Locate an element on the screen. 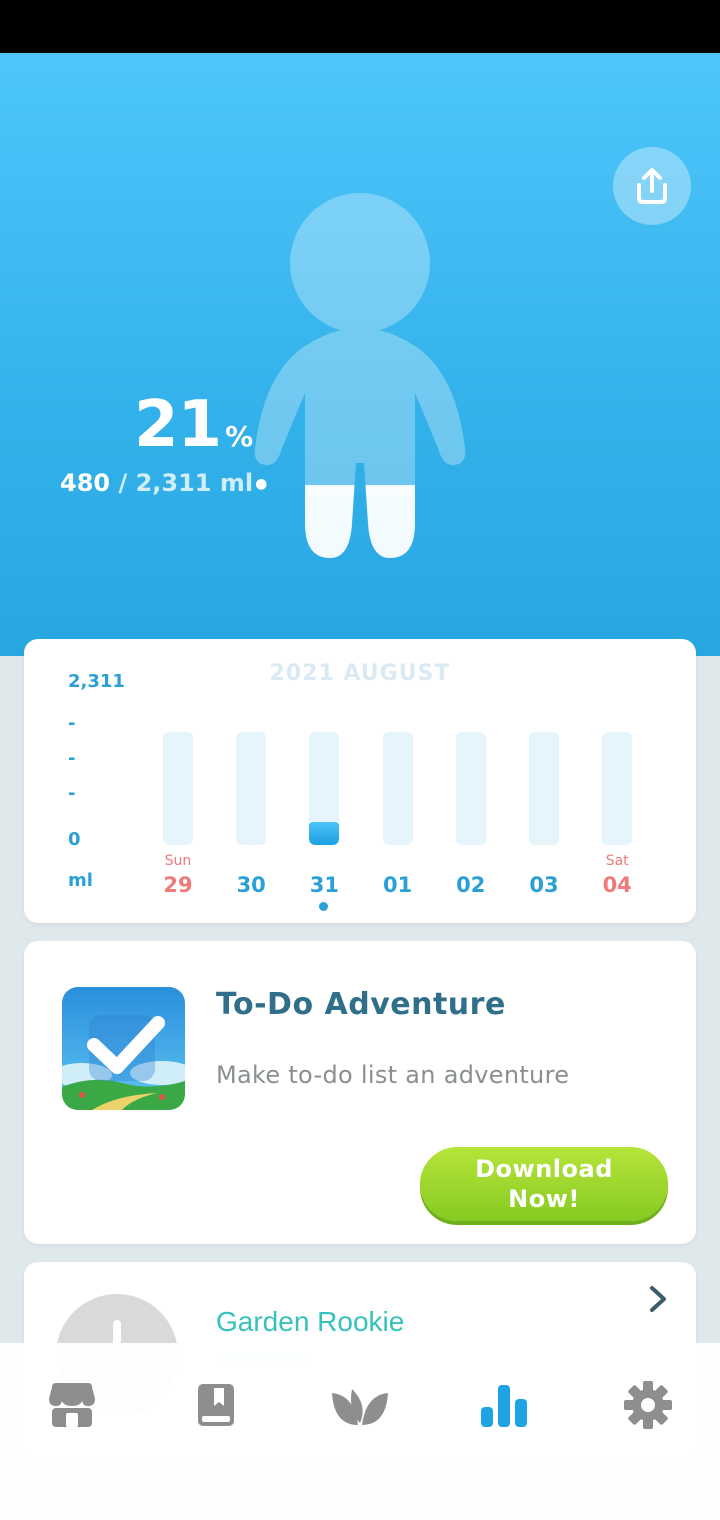 The image size is (720, 1520). nav-plant is located at coordinates (360, 1405).